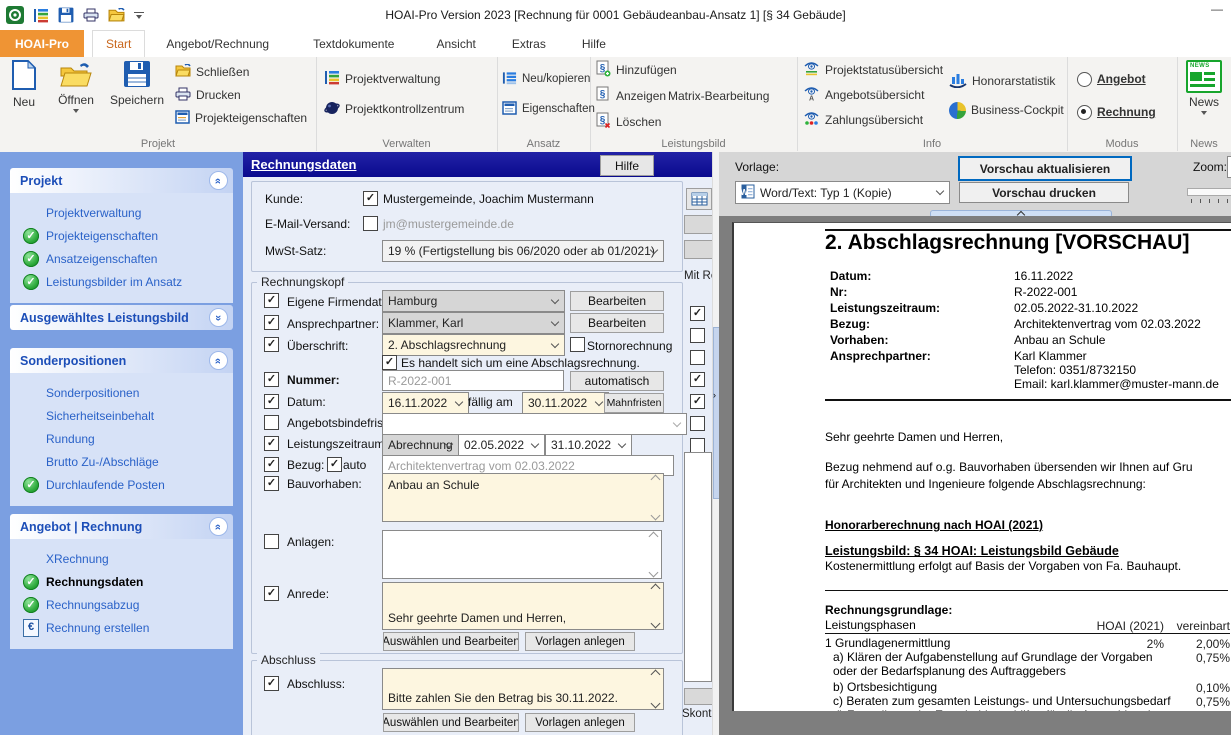 This screenshot has height=735, width=1231. I want to click on sidebar-item-sicherheitseinbehalt: Sicherheitseinbehalt, so click(121, 415).